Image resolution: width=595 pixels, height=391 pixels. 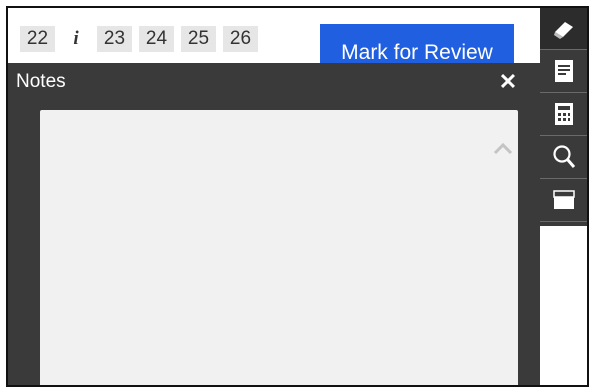 I want to click on magnifier-icon, so click(x=563, y=156).